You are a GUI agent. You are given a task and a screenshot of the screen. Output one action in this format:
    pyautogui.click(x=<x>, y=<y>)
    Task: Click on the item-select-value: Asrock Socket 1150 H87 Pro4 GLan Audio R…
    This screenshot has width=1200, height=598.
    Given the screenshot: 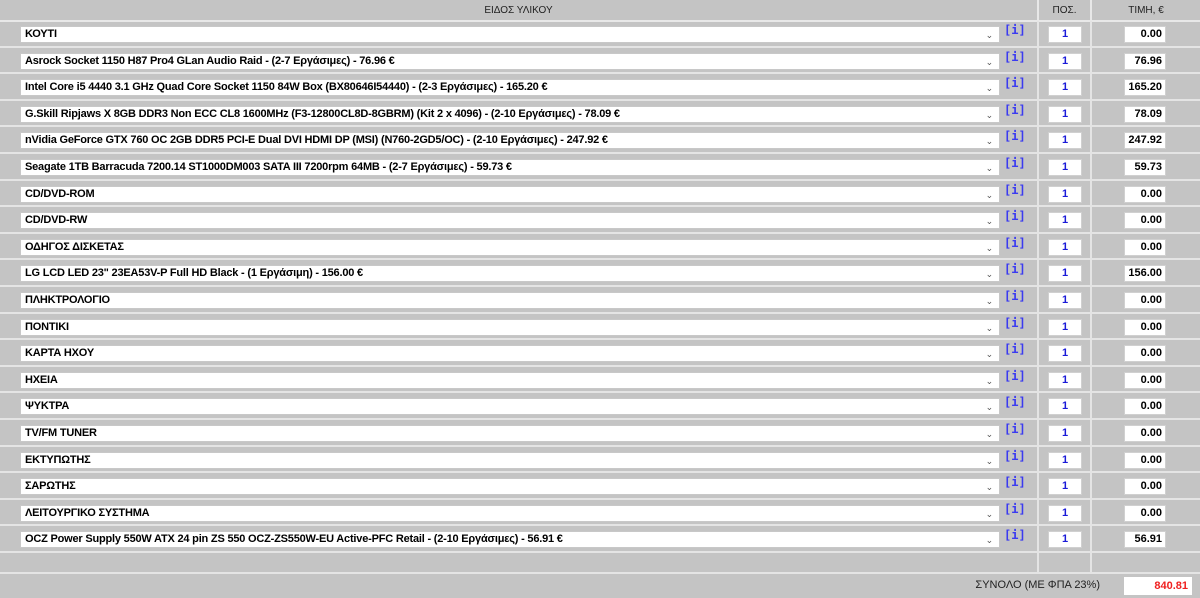 What is the action you would take?
    pyautogui.click(x=210, y=60)
    